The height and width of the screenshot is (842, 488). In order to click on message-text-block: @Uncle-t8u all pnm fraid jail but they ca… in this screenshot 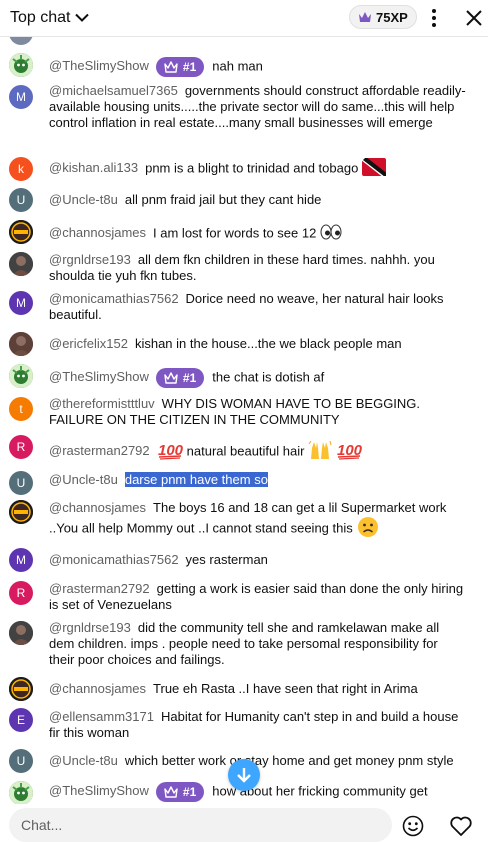, I will do `click(257, 200)`.